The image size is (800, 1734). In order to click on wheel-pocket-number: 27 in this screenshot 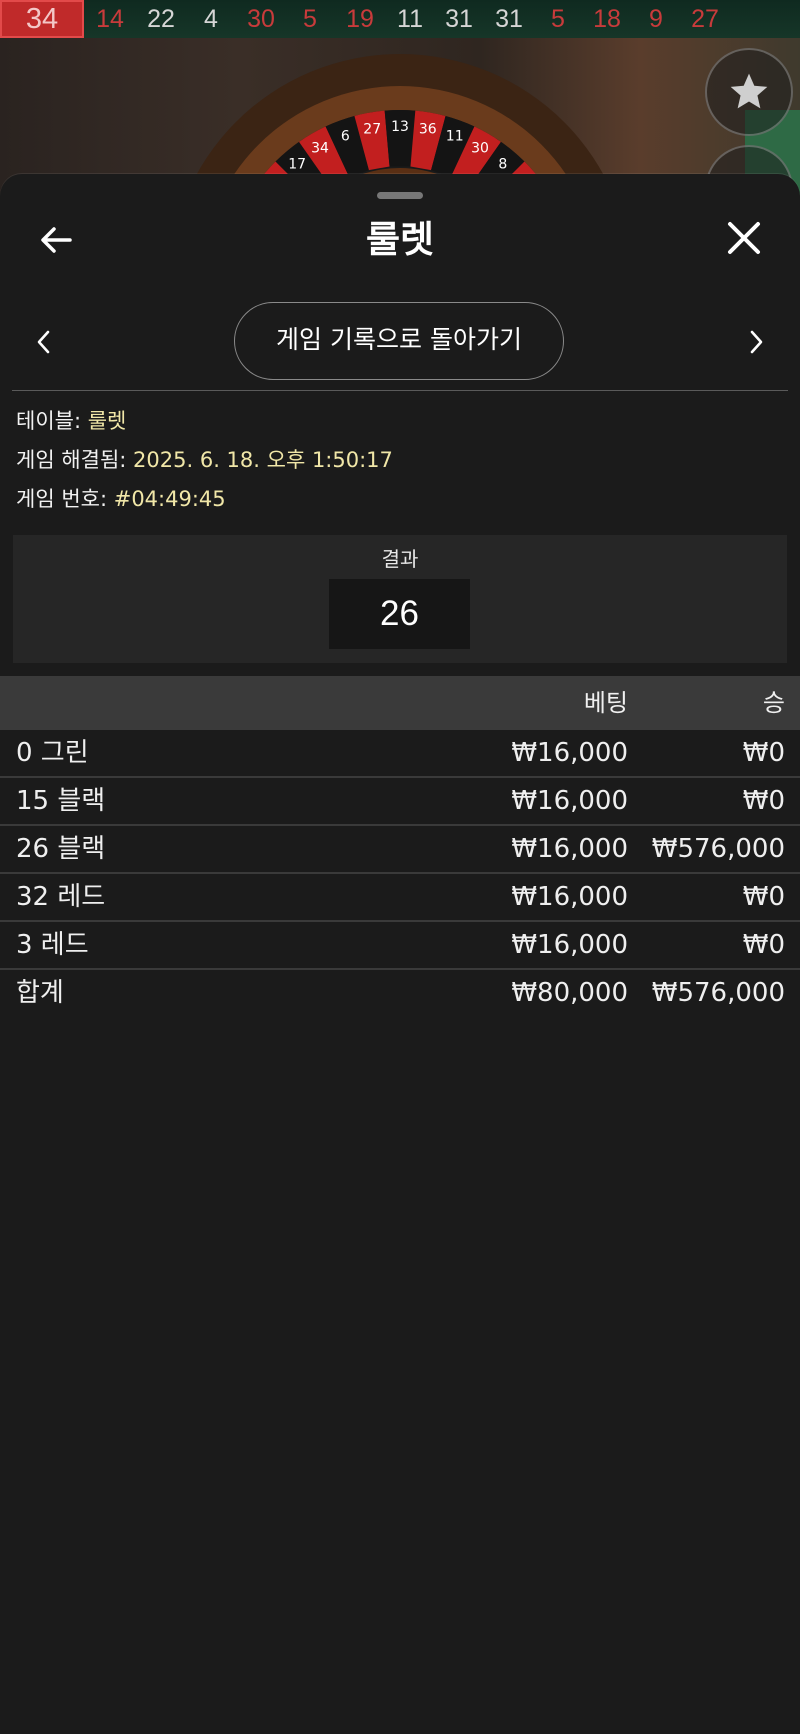, I will do `click(372, 129)`.